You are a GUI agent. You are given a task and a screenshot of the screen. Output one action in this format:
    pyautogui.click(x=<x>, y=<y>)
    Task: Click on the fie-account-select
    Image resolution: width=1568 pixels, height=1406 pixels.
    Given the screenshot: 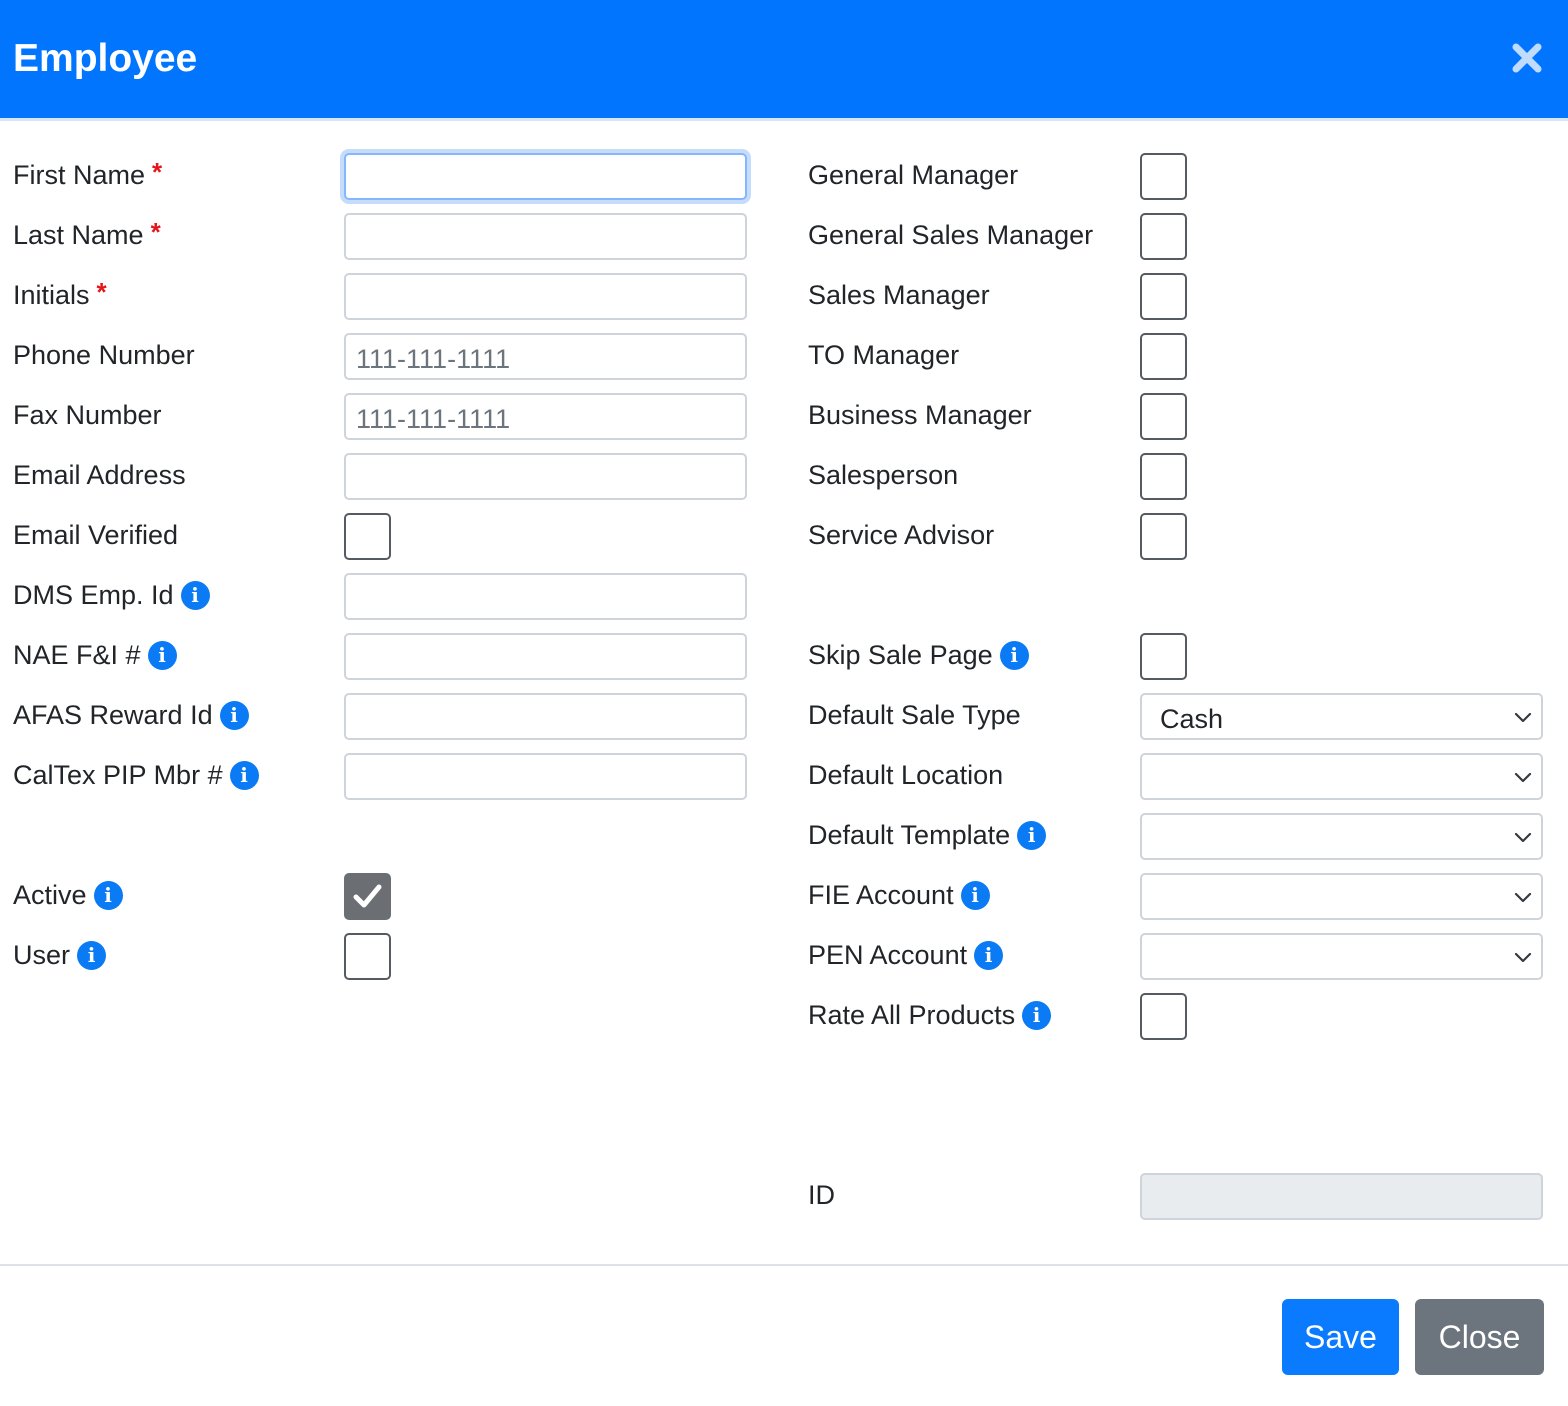 What is the action you would take?
    pyautogui.click(x=1341, y=896)
    